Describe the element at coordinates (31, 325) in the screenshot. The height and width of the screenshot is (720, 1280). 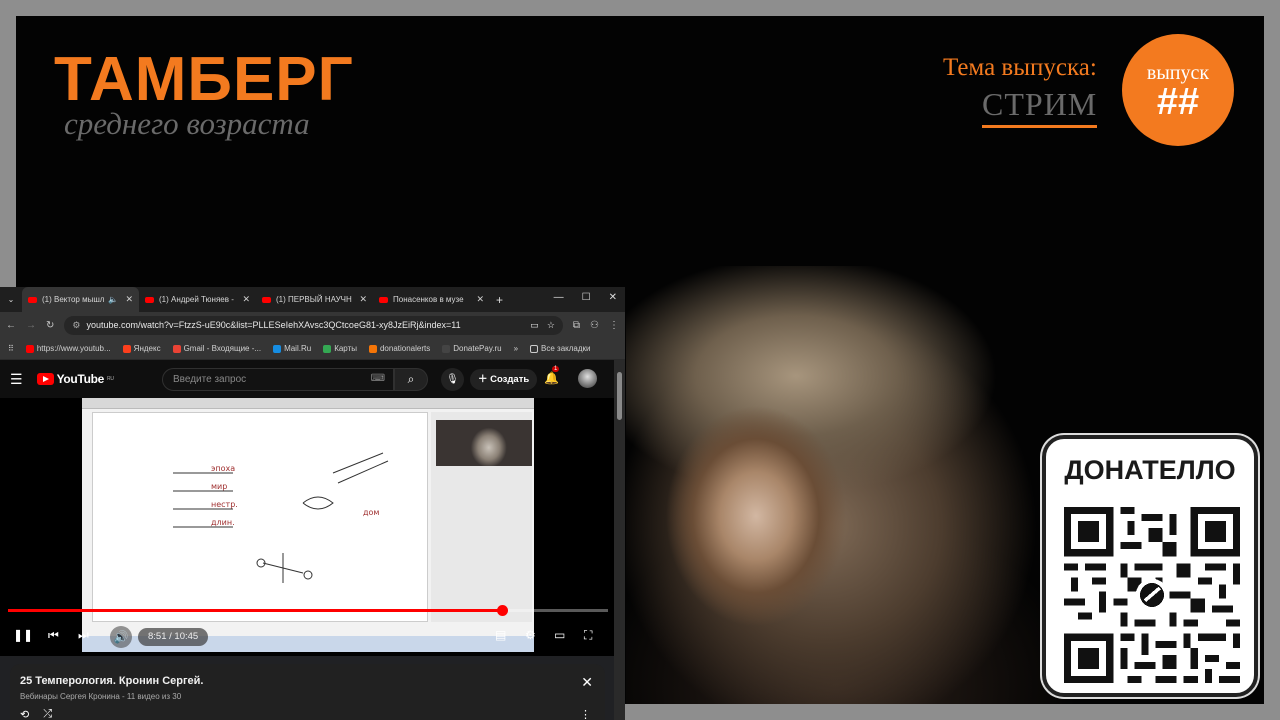
I see `forward-icon: →` at that location.